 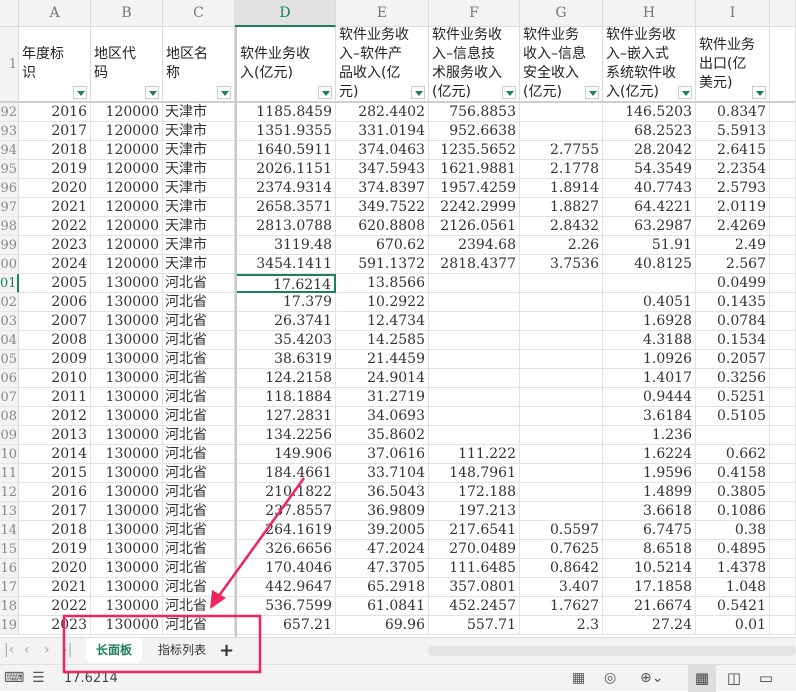 What do you see at coordinates (474, 65) in the screenshot?
I see `header-cell: 软件业务收入–信息技术服务收入(亿元)` at bounding box center [474, 65].